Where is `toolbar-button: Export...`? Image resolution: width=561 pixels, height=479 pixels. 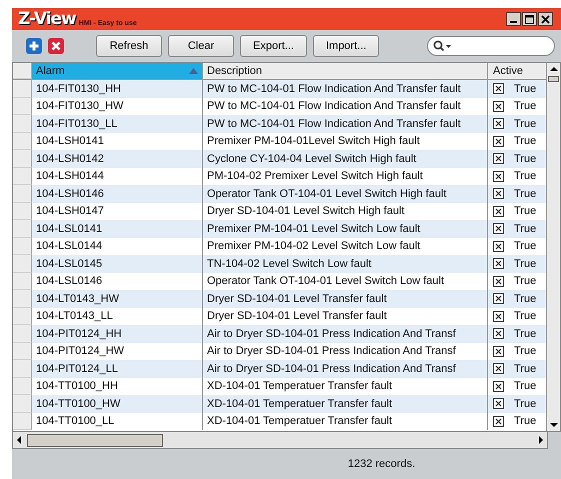
toolbar-button: Export... is located at coordinates (273, 46).